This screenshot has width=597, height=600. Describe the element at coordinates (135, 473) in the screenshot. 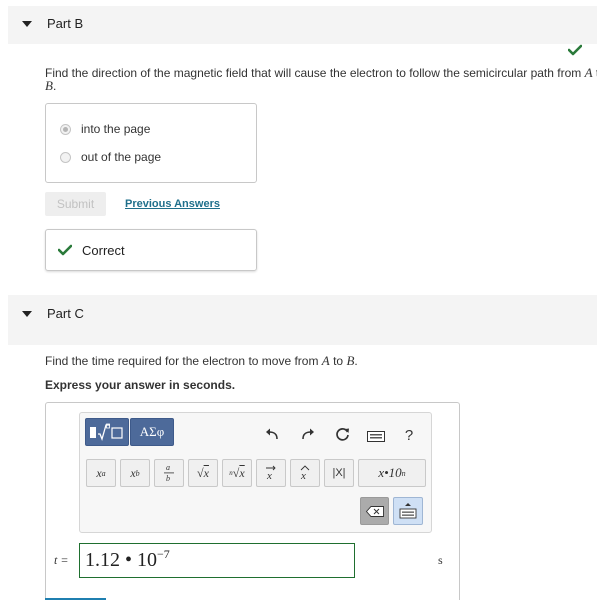

I see `subscript-button: xb` at that location.